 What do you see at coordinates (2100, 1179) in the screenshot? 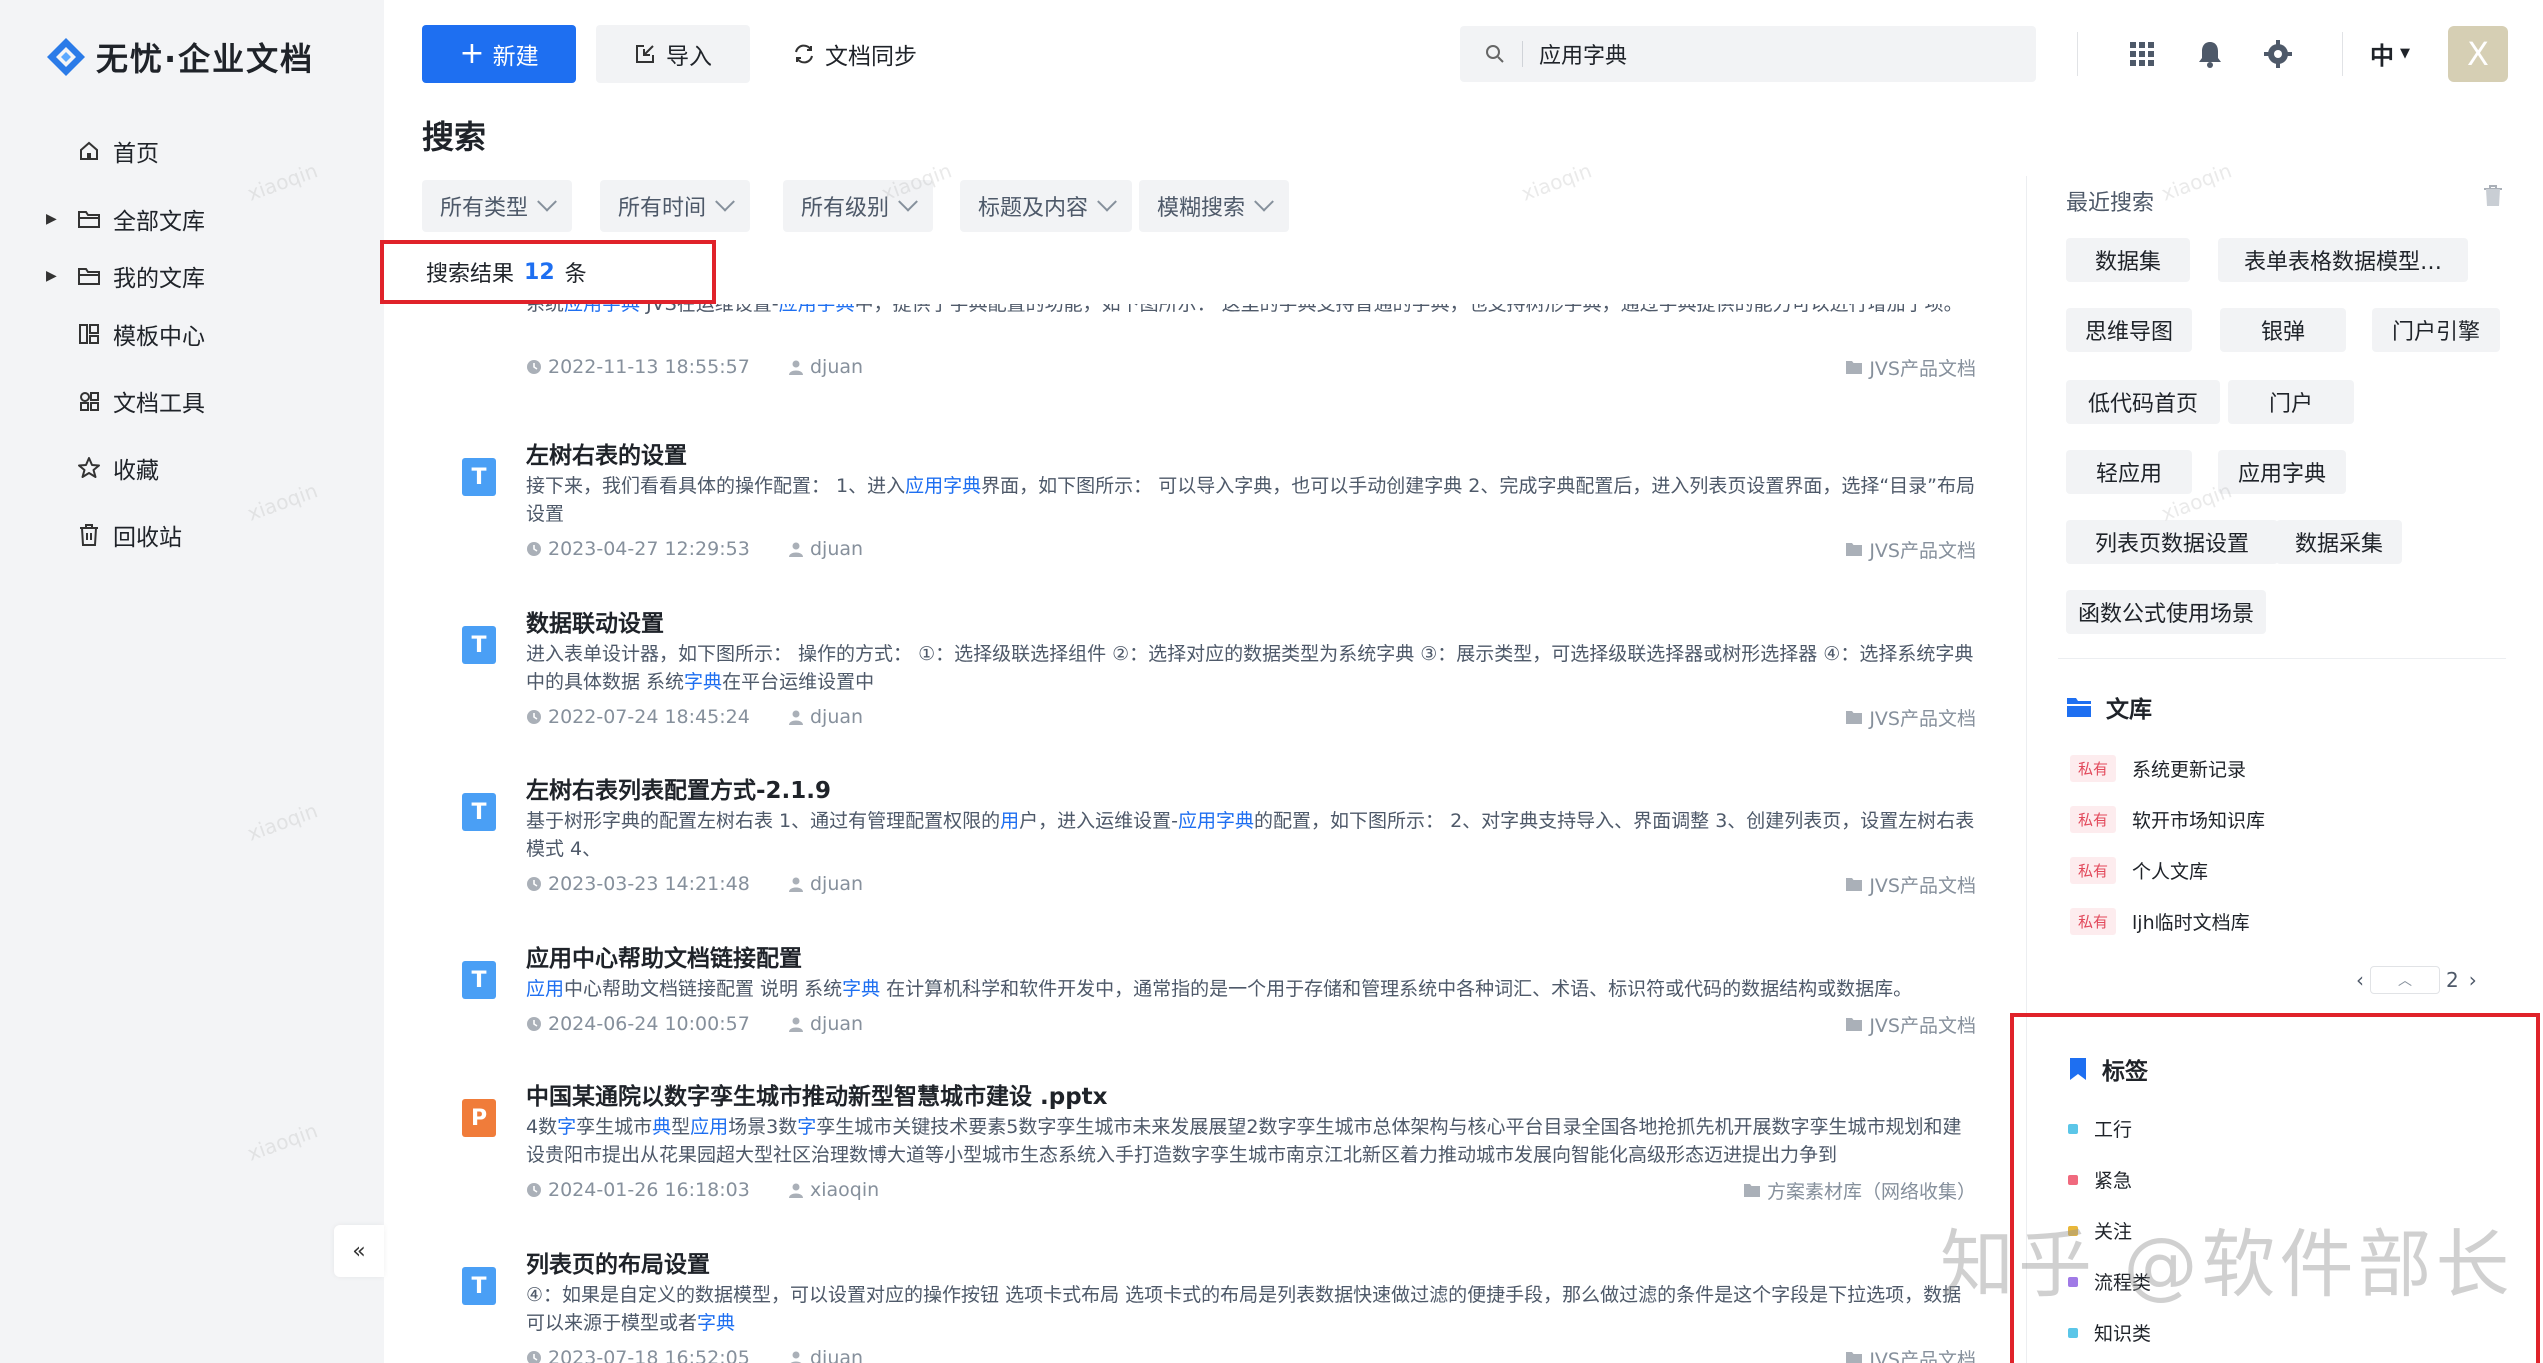
I see `tag-item: 紧急` at bounding box center [2100, 1179].